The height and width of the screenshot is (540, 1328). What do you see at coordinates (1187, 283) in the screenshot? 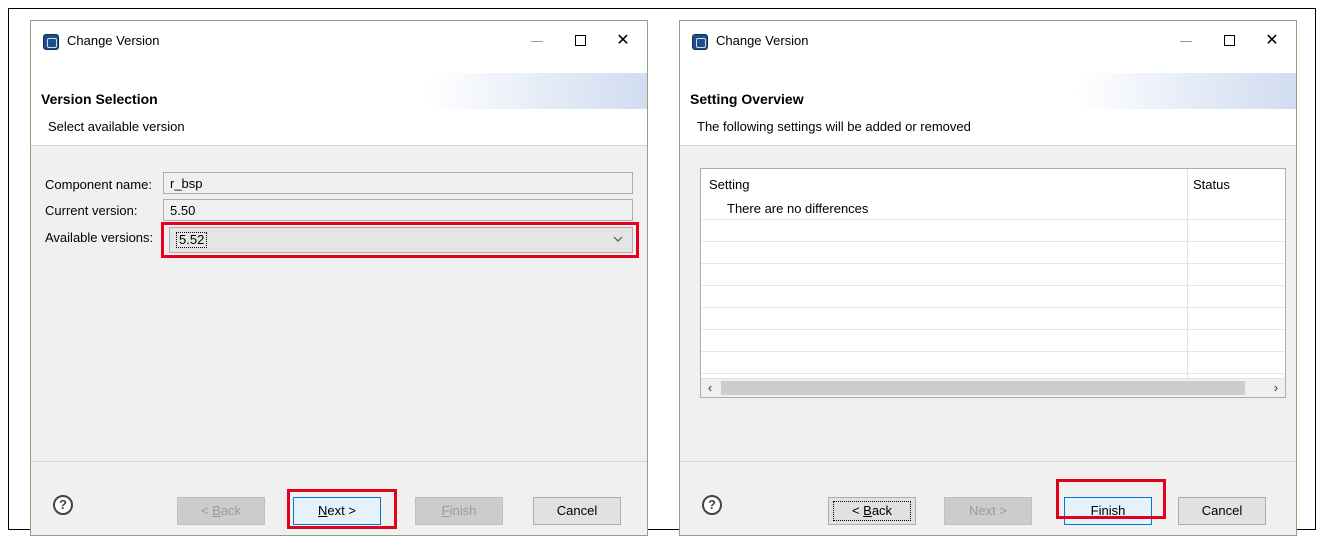
I see `column-separator` at bounding box center [1187, 283].